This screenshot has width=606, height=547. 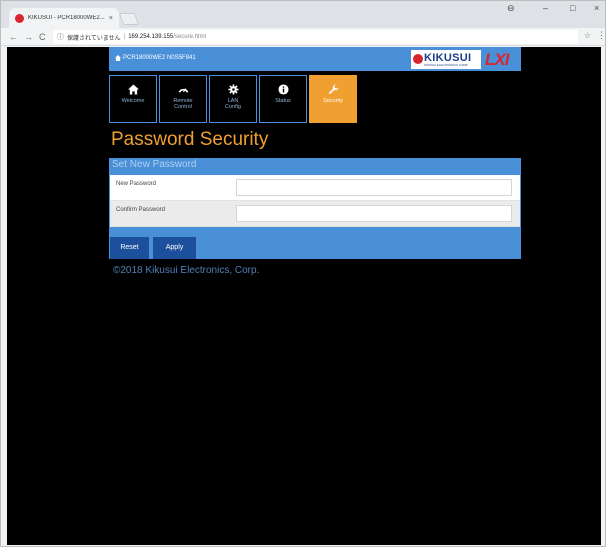 I want to click on nav-security-label: Security, so click(x=333, y=101).